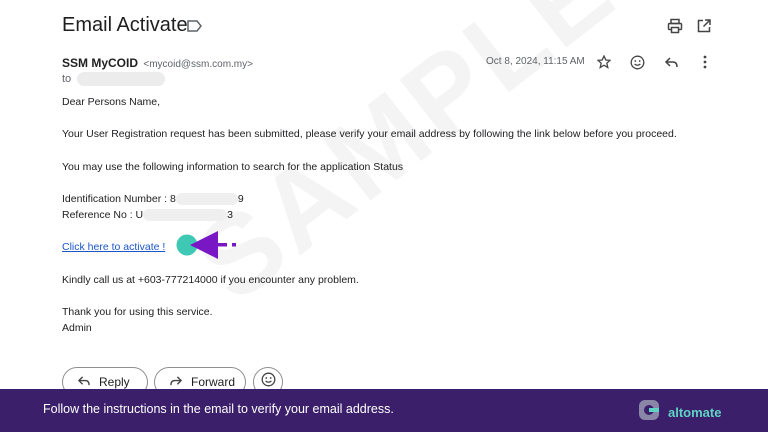  I want to click on brand-logo: altomate, so click(679, 412).